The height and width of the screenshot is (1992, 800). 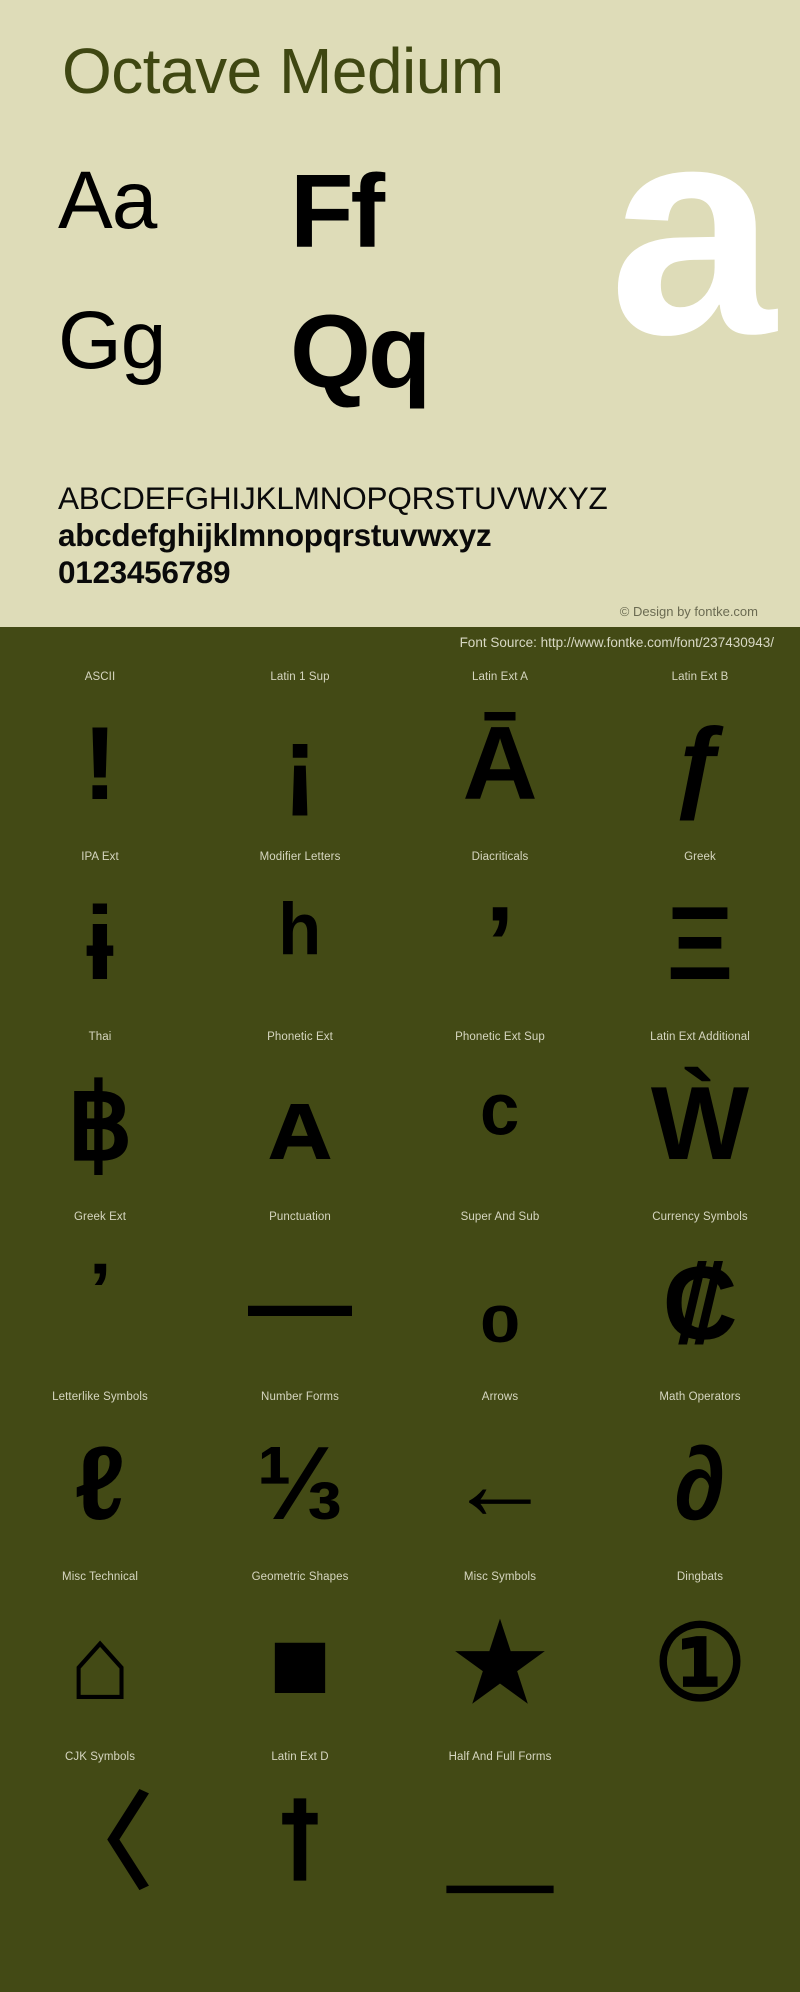 I want to click on unicode-block-cell: Misc Technical ⌂, so click(x=100, y=1653).